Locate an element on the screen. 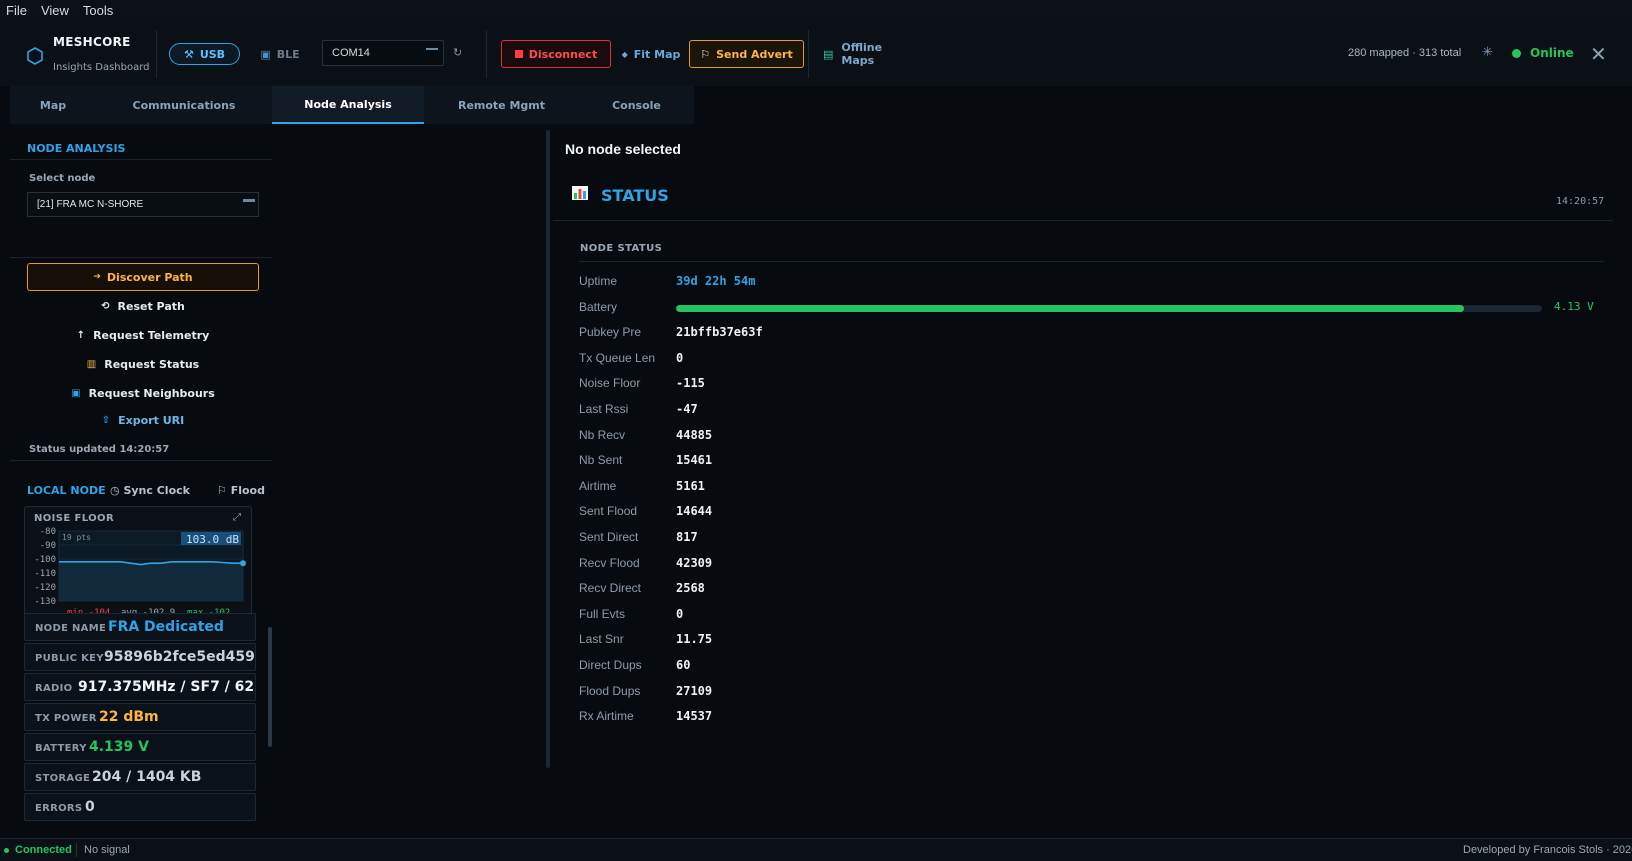  plug-icon: ⚒ is located at coordinates (188, 54).